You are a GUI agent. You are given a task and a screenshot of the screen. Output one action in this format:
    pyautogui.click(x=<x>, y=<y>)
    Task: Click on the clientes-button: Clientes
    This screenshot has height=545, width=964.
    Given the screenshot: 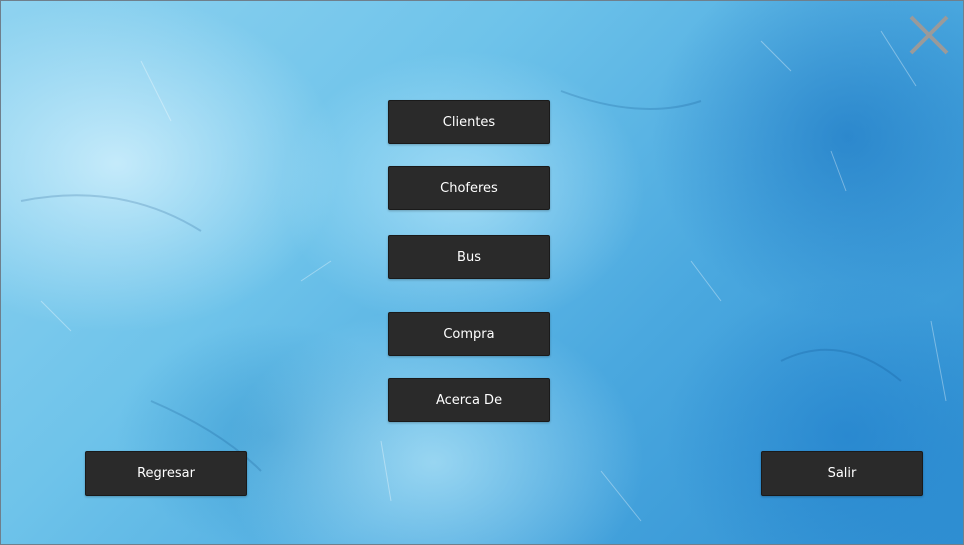 What is the action you would take?
    pyautogui.click(x=469, y=122)
    